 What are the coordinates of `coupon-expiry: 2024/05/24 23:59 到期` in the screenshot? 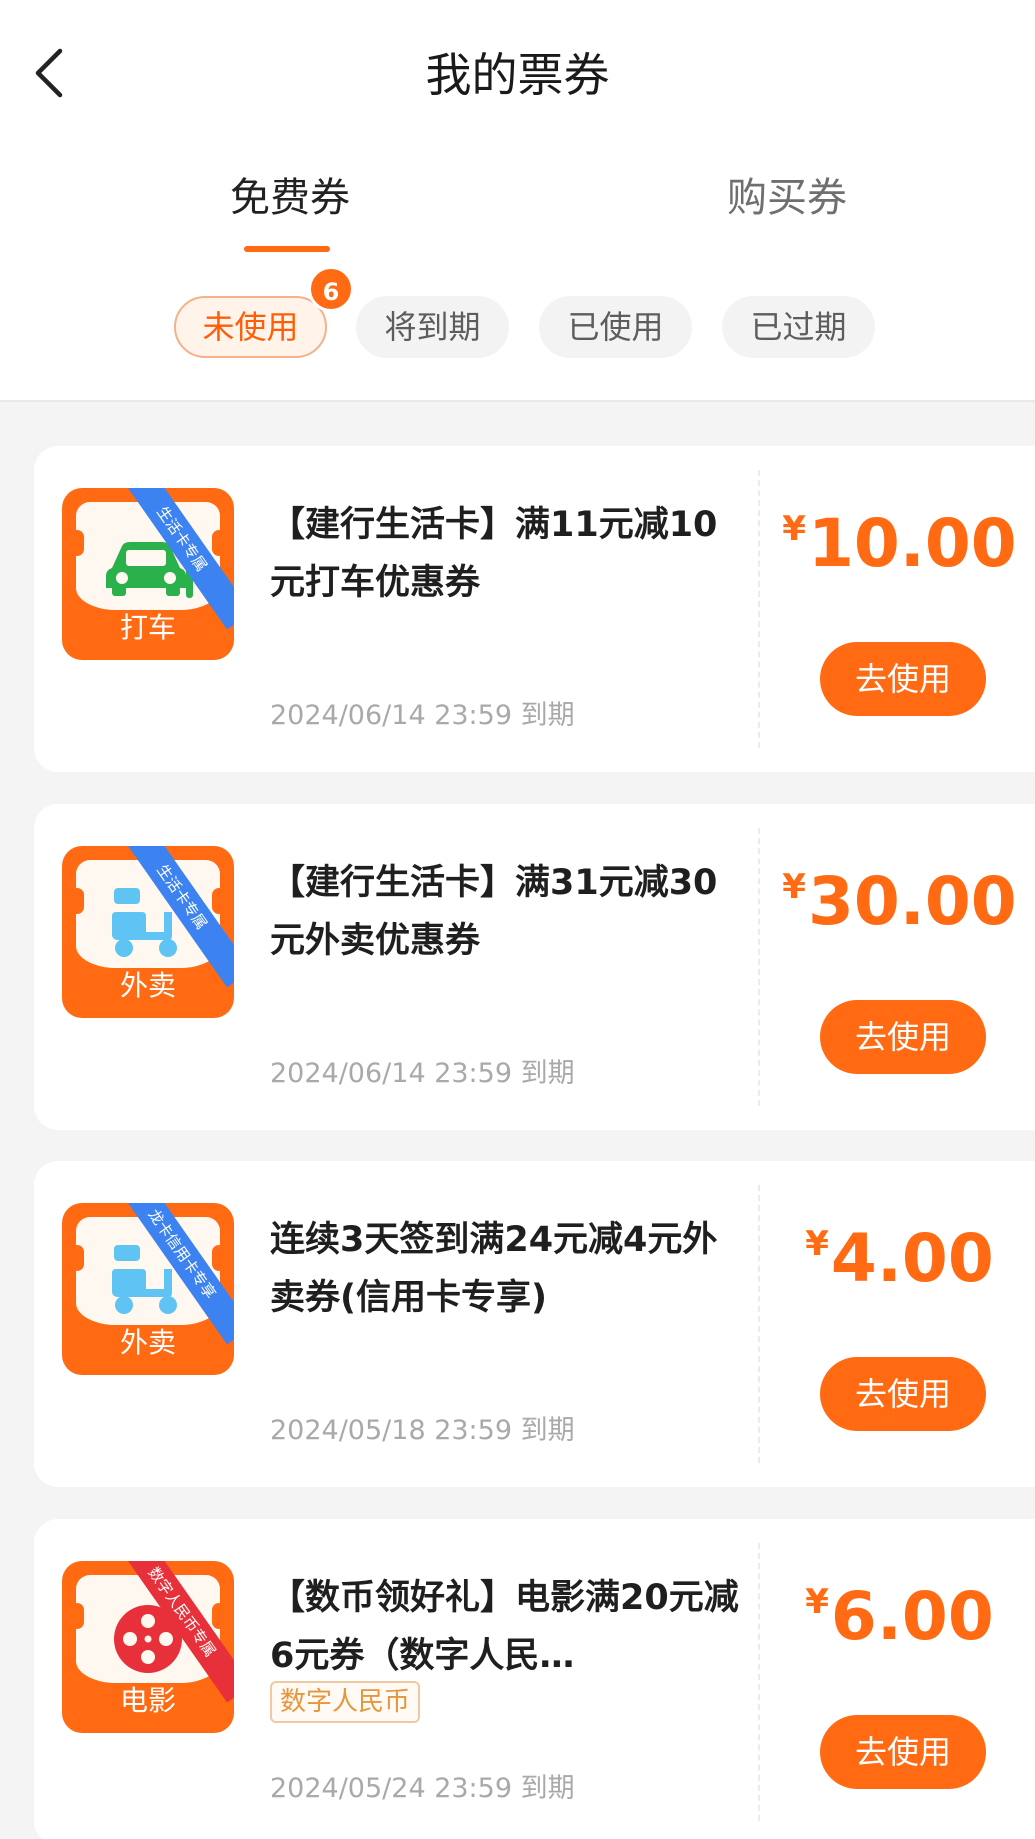 It's located at (422, 1788).